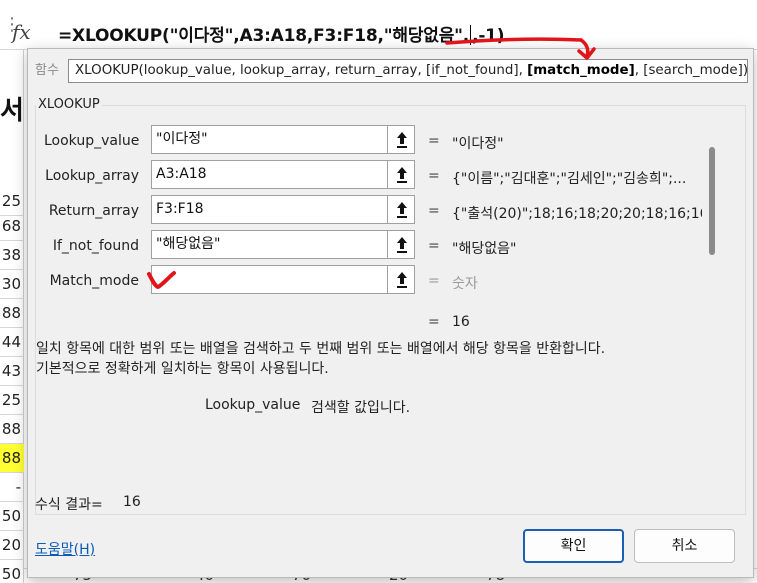 This screenshot has height=583, width=757. I want to click on arg-label-if-not-found: If_not_found, so click(95, 246).